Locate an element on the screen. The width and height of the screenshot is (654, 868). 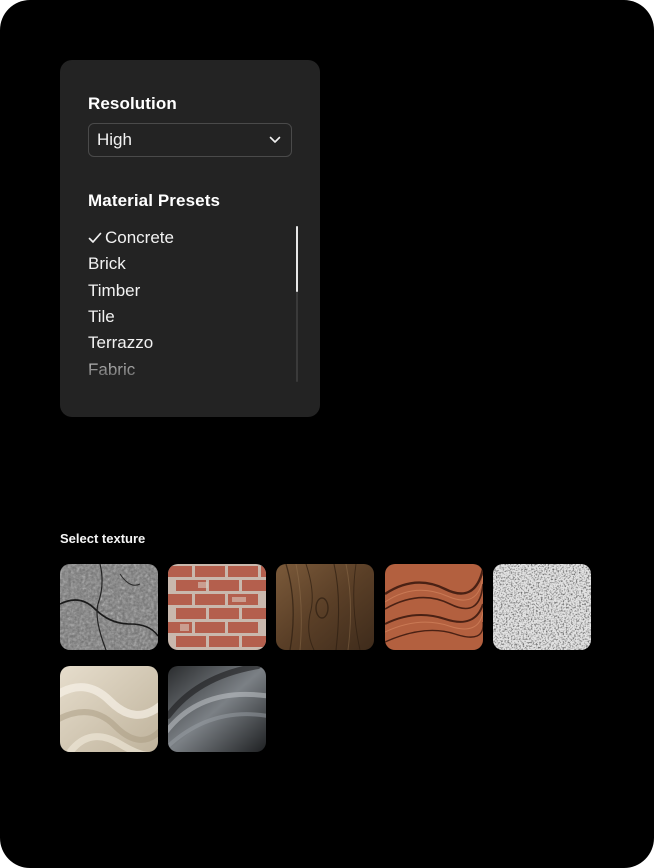
stone-texture-image is located at coordinates (434, 607).